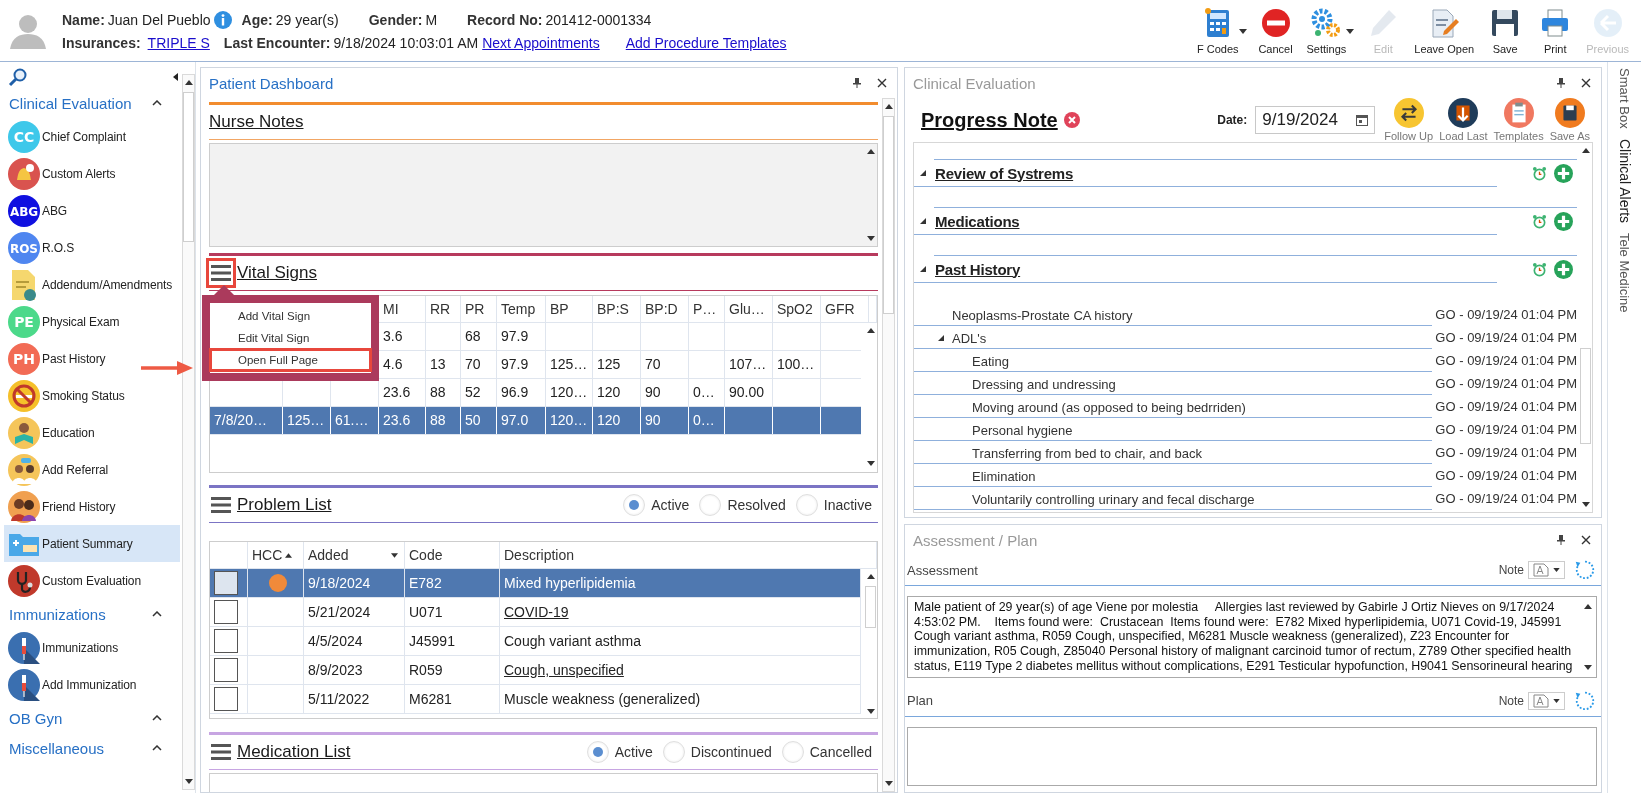 This screenshot has width=1641, height=793. Describe the element at coordinates (717, 752) in the screenshot. I see `radio-button: Discontinued` at that location.